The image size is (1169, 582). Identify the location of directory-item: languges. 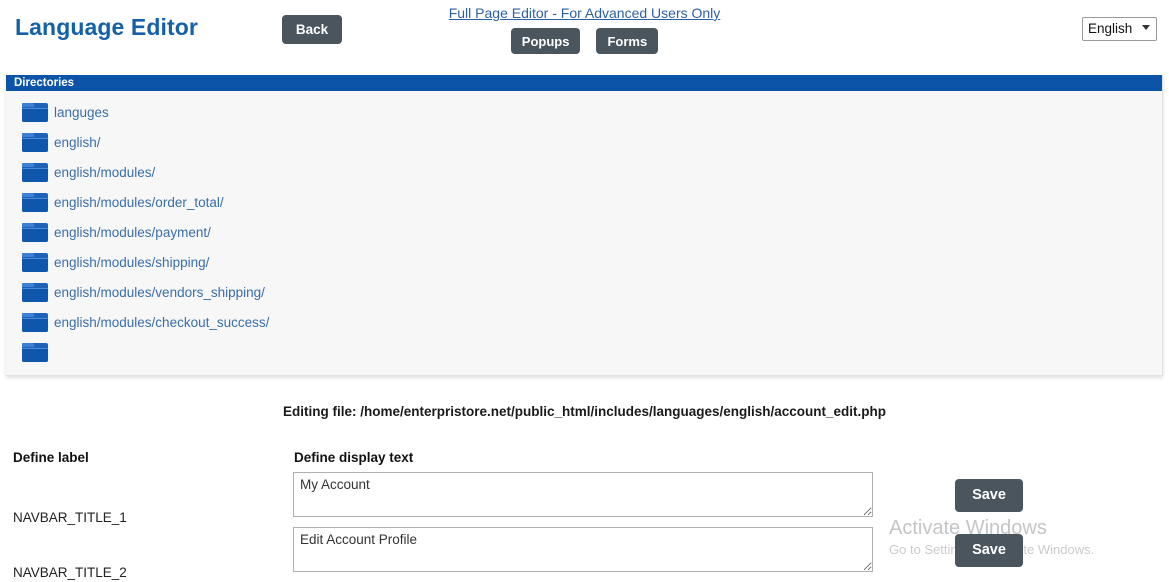
(584, 112).